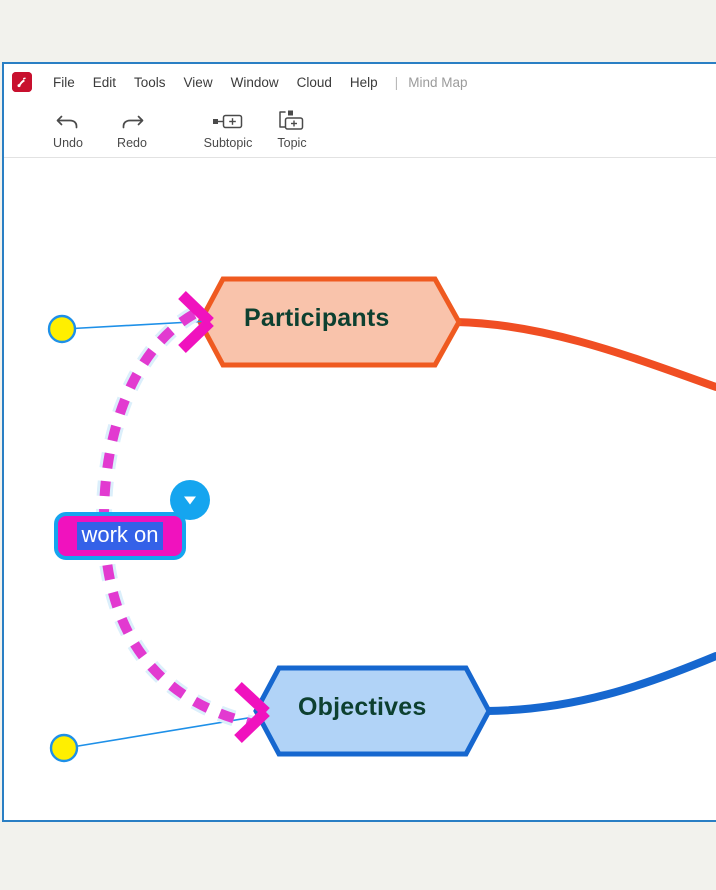 This screenshot has width=716, height=890. I want to click on relationship-label: work on, so click(120, 536).